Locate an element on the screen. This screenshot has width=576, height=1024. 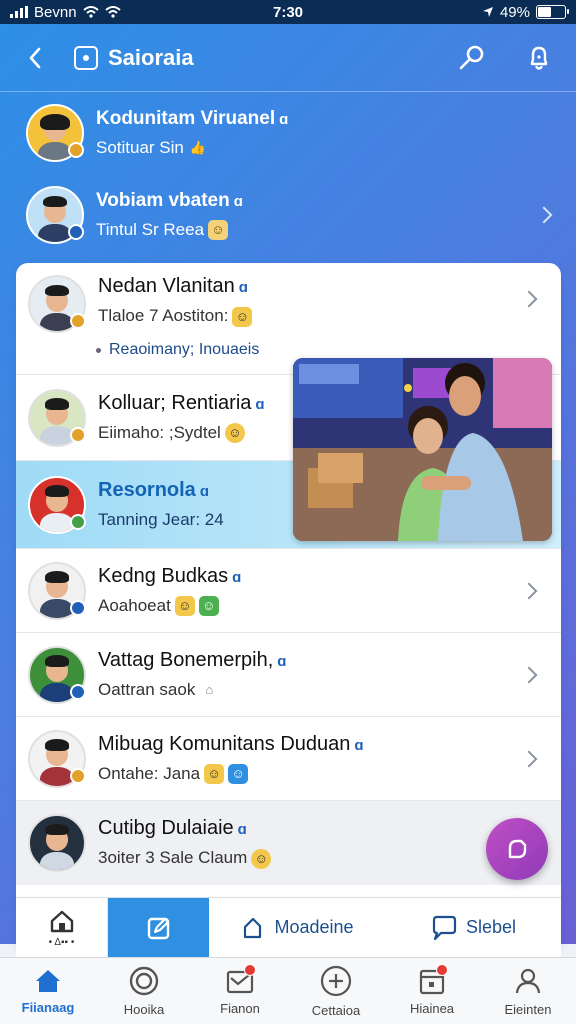
carrier-name: Bevnn is located at coordinates (55, 12).